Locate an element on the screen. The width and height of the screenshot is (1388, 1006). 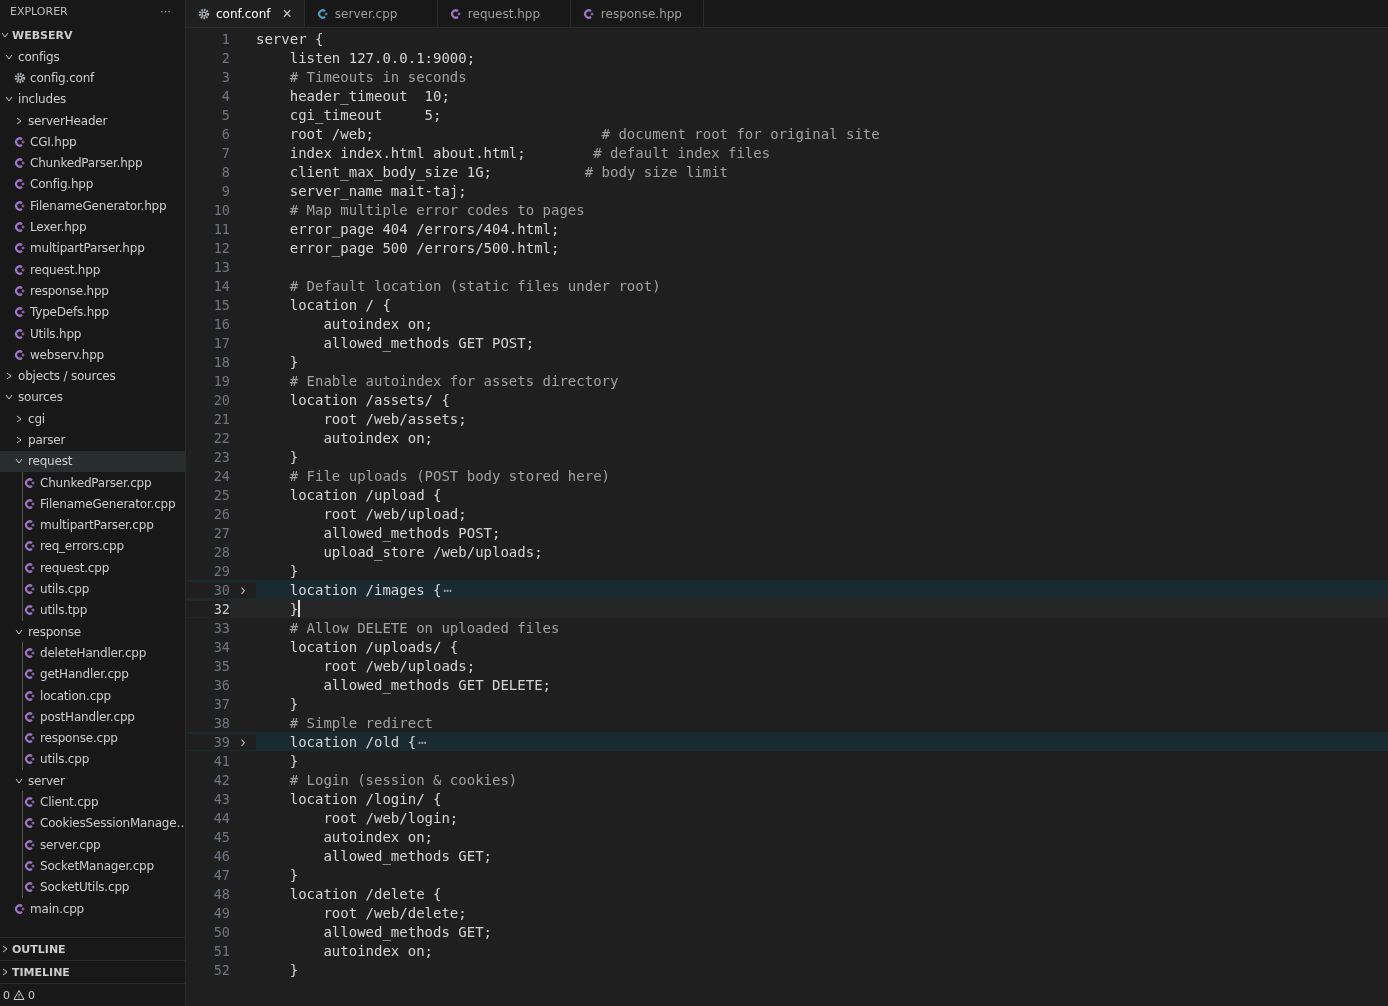
code-line: error_page 404 /errors/404.html; is located at coordinates (424, 228).